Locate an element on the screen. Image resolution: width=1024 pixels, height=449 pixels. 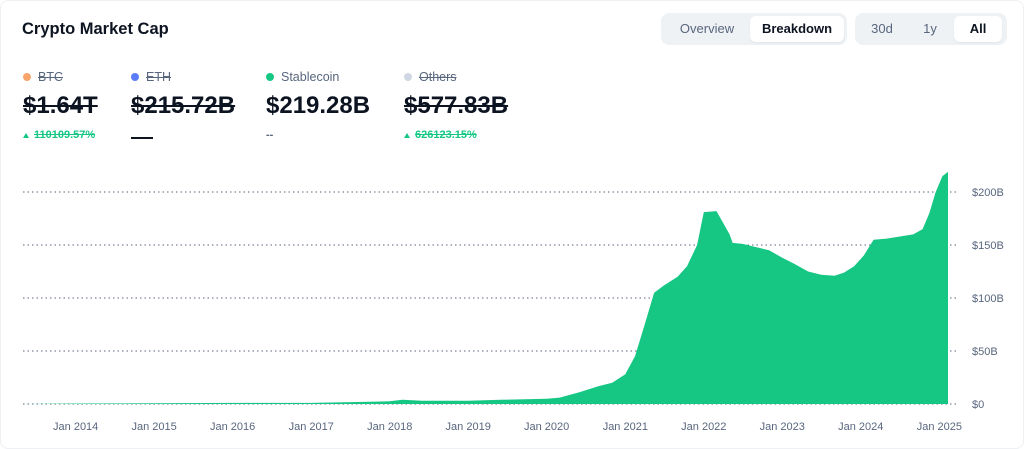
legend-item-btc: BTC $1.64T 110109.57% is located at coordinates (60, 105).